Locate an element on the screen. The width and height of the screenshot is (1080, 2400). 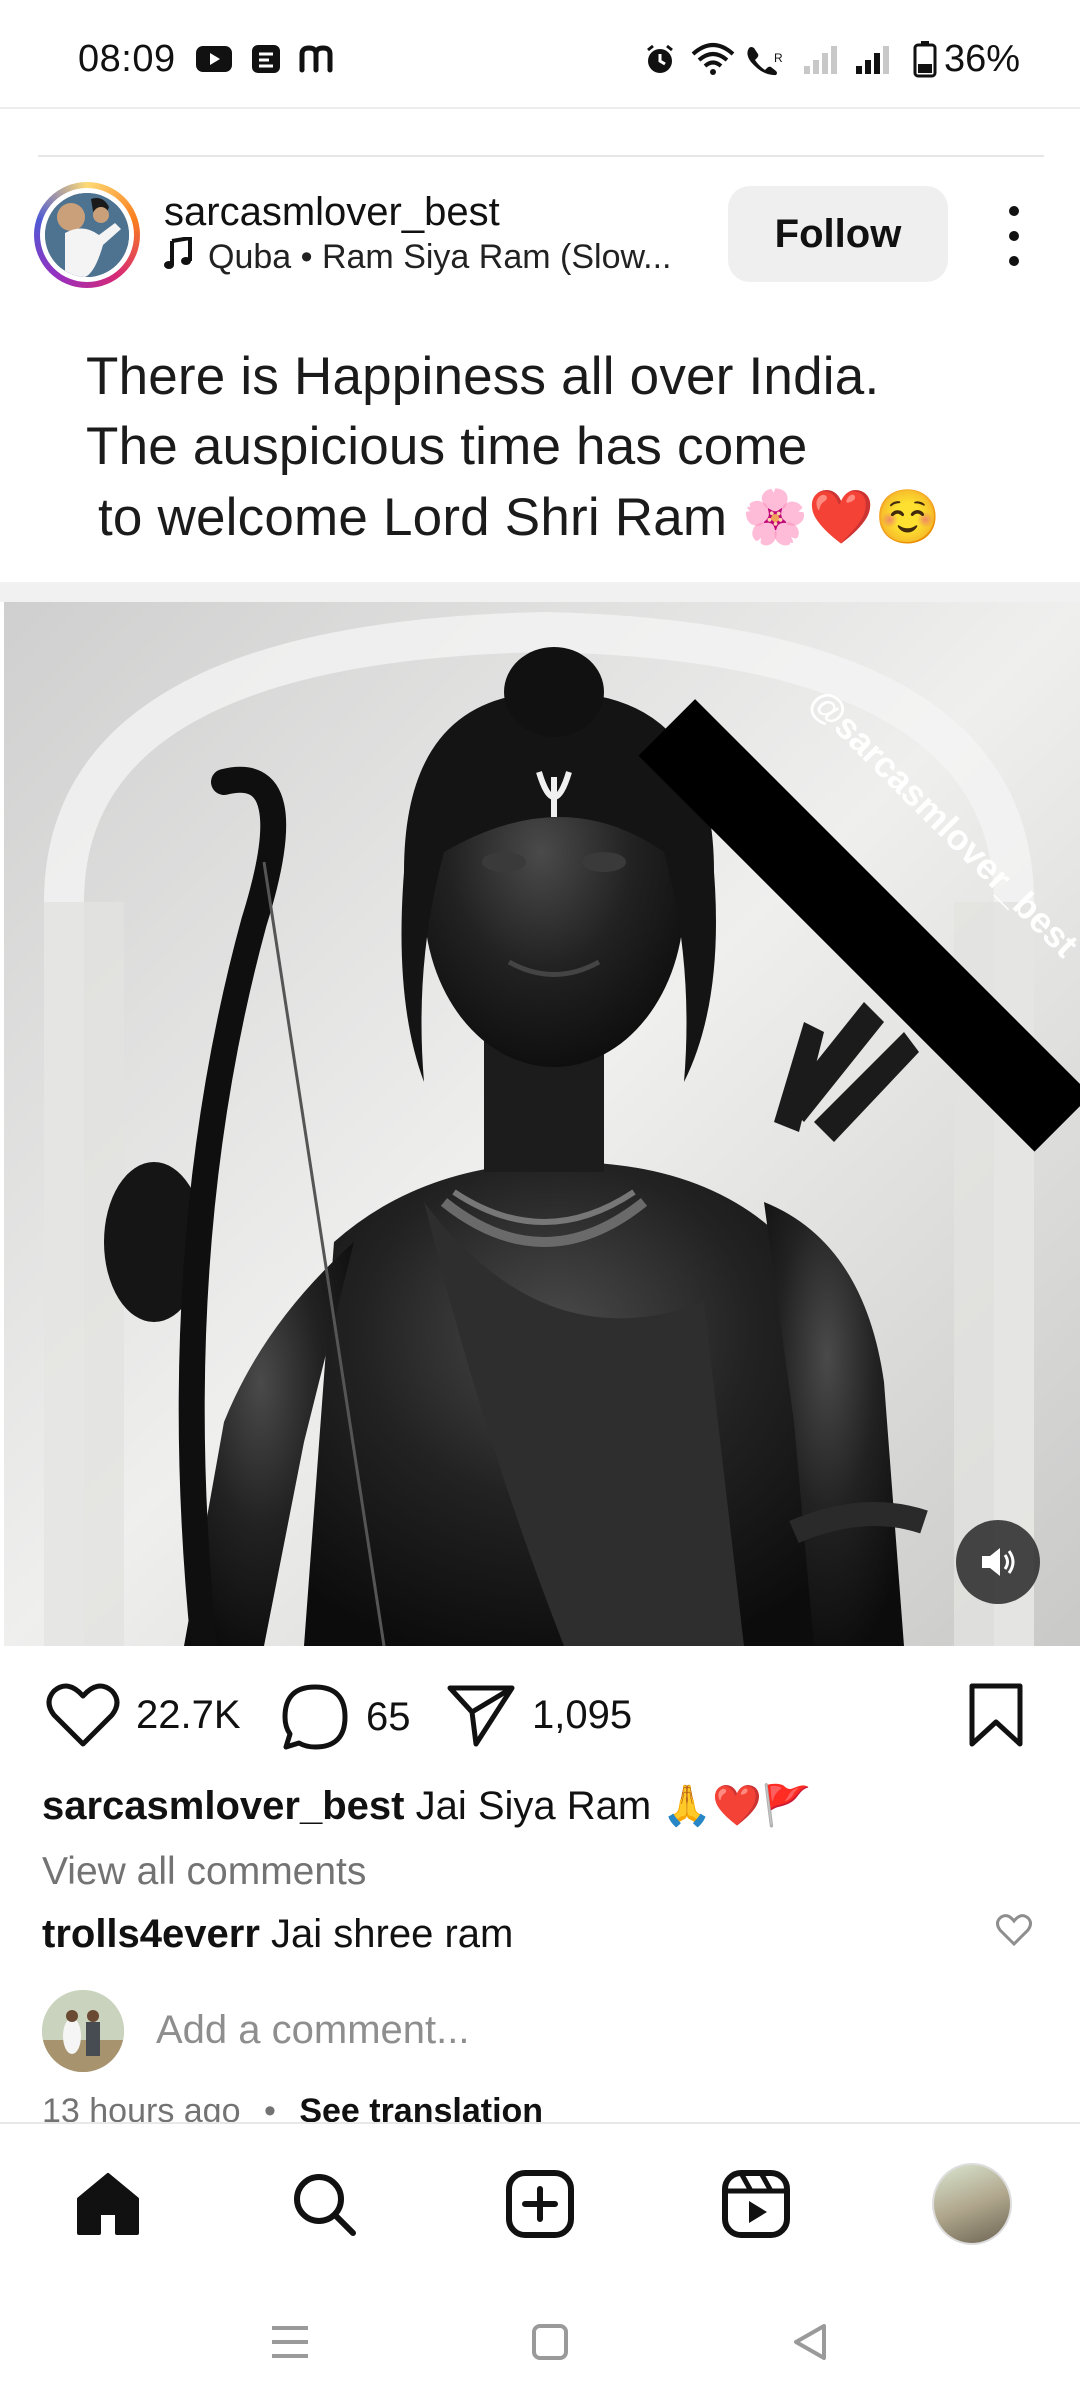
wifi-call-icon: R is located at coordinates (765, 59).